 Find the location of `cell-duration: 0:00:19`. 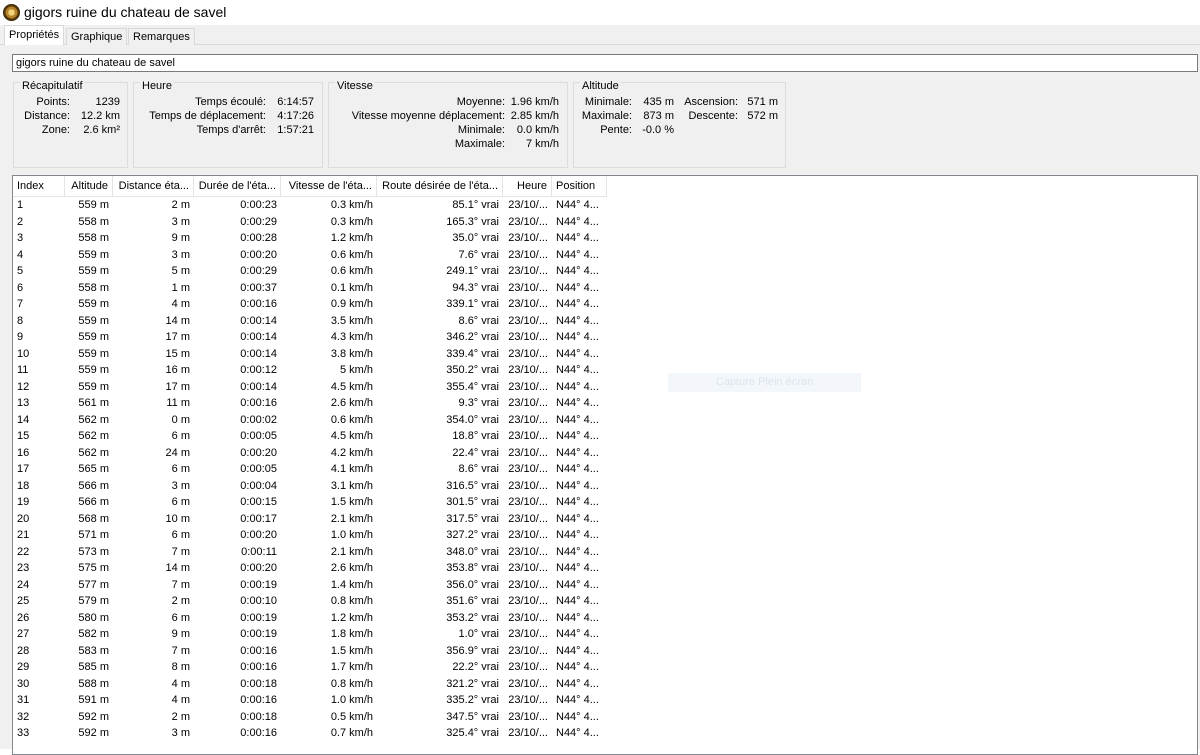

cell-duration: 0:00:19 is located at coordinates (258, 634).